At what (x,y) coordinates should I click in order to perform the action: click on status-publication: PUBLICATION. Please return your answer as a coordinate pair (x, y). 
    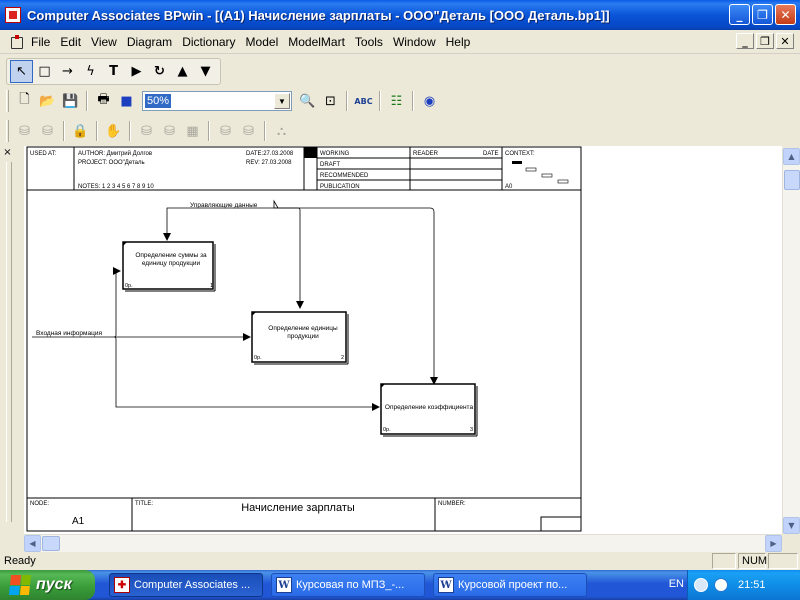
    Looking at the image, I should click on (340, 187).